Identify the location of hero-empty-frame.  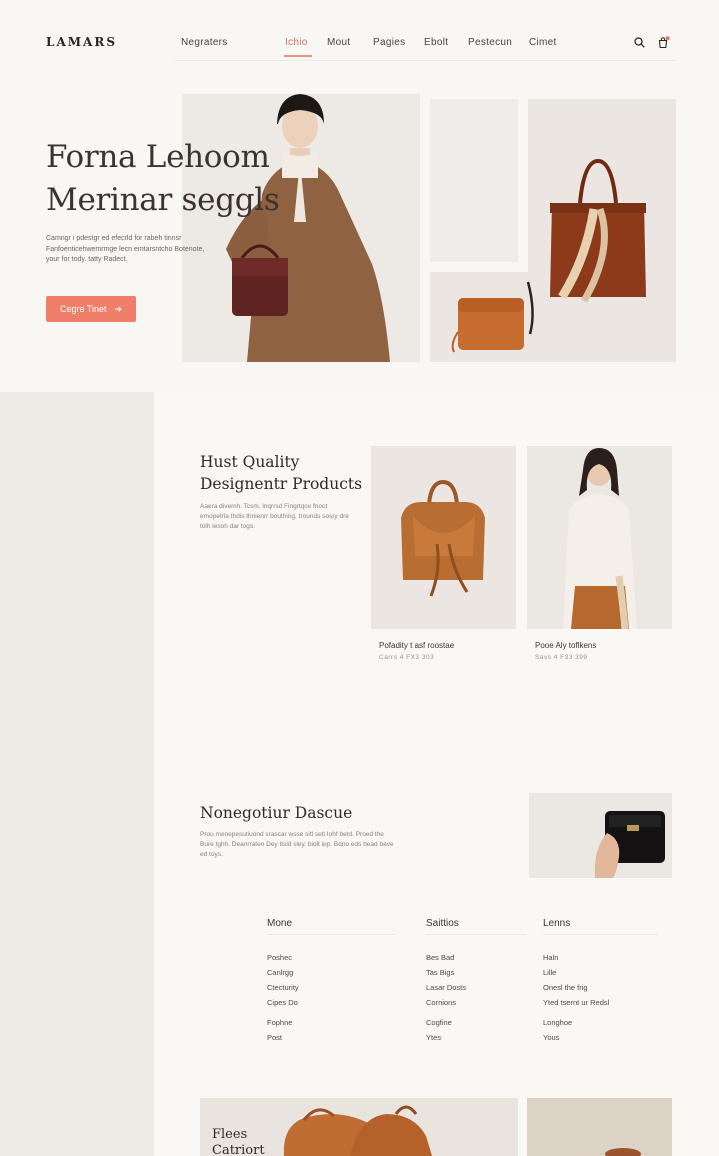
(474, 180).